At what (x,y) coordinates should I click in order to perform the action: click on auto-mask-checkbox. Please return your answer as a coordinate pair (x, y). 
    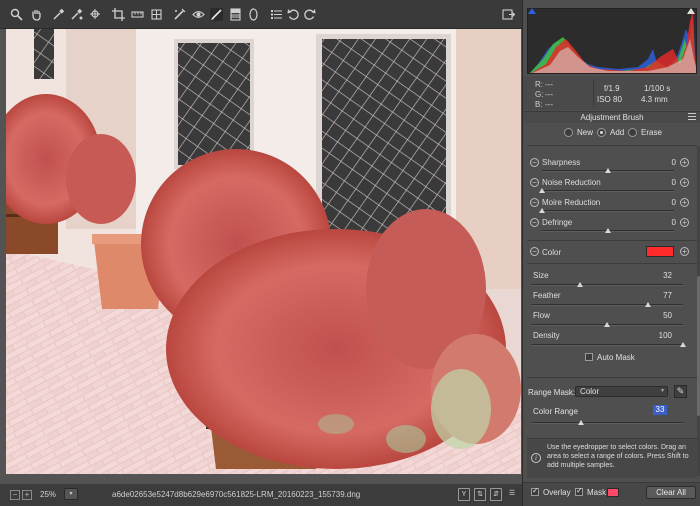
    Looking at the image, I should click on (589, 357).